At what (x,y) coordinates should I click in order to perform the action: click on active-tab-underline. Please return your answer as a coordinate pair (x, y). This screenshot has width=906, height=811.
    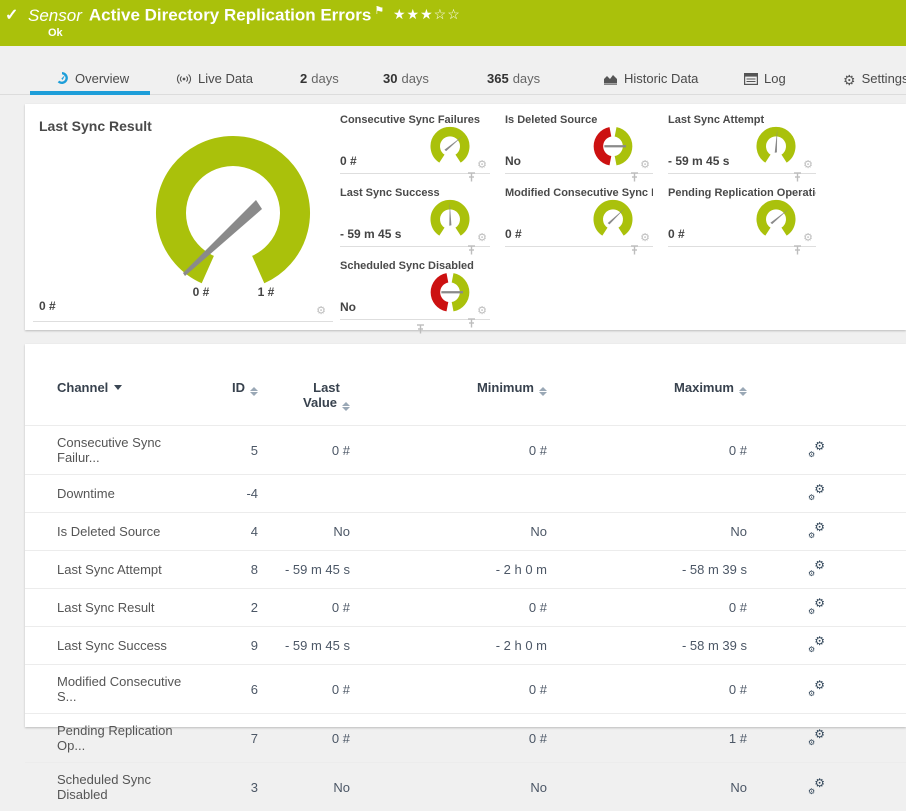
    Looking at the image, I should click on (90, 93).